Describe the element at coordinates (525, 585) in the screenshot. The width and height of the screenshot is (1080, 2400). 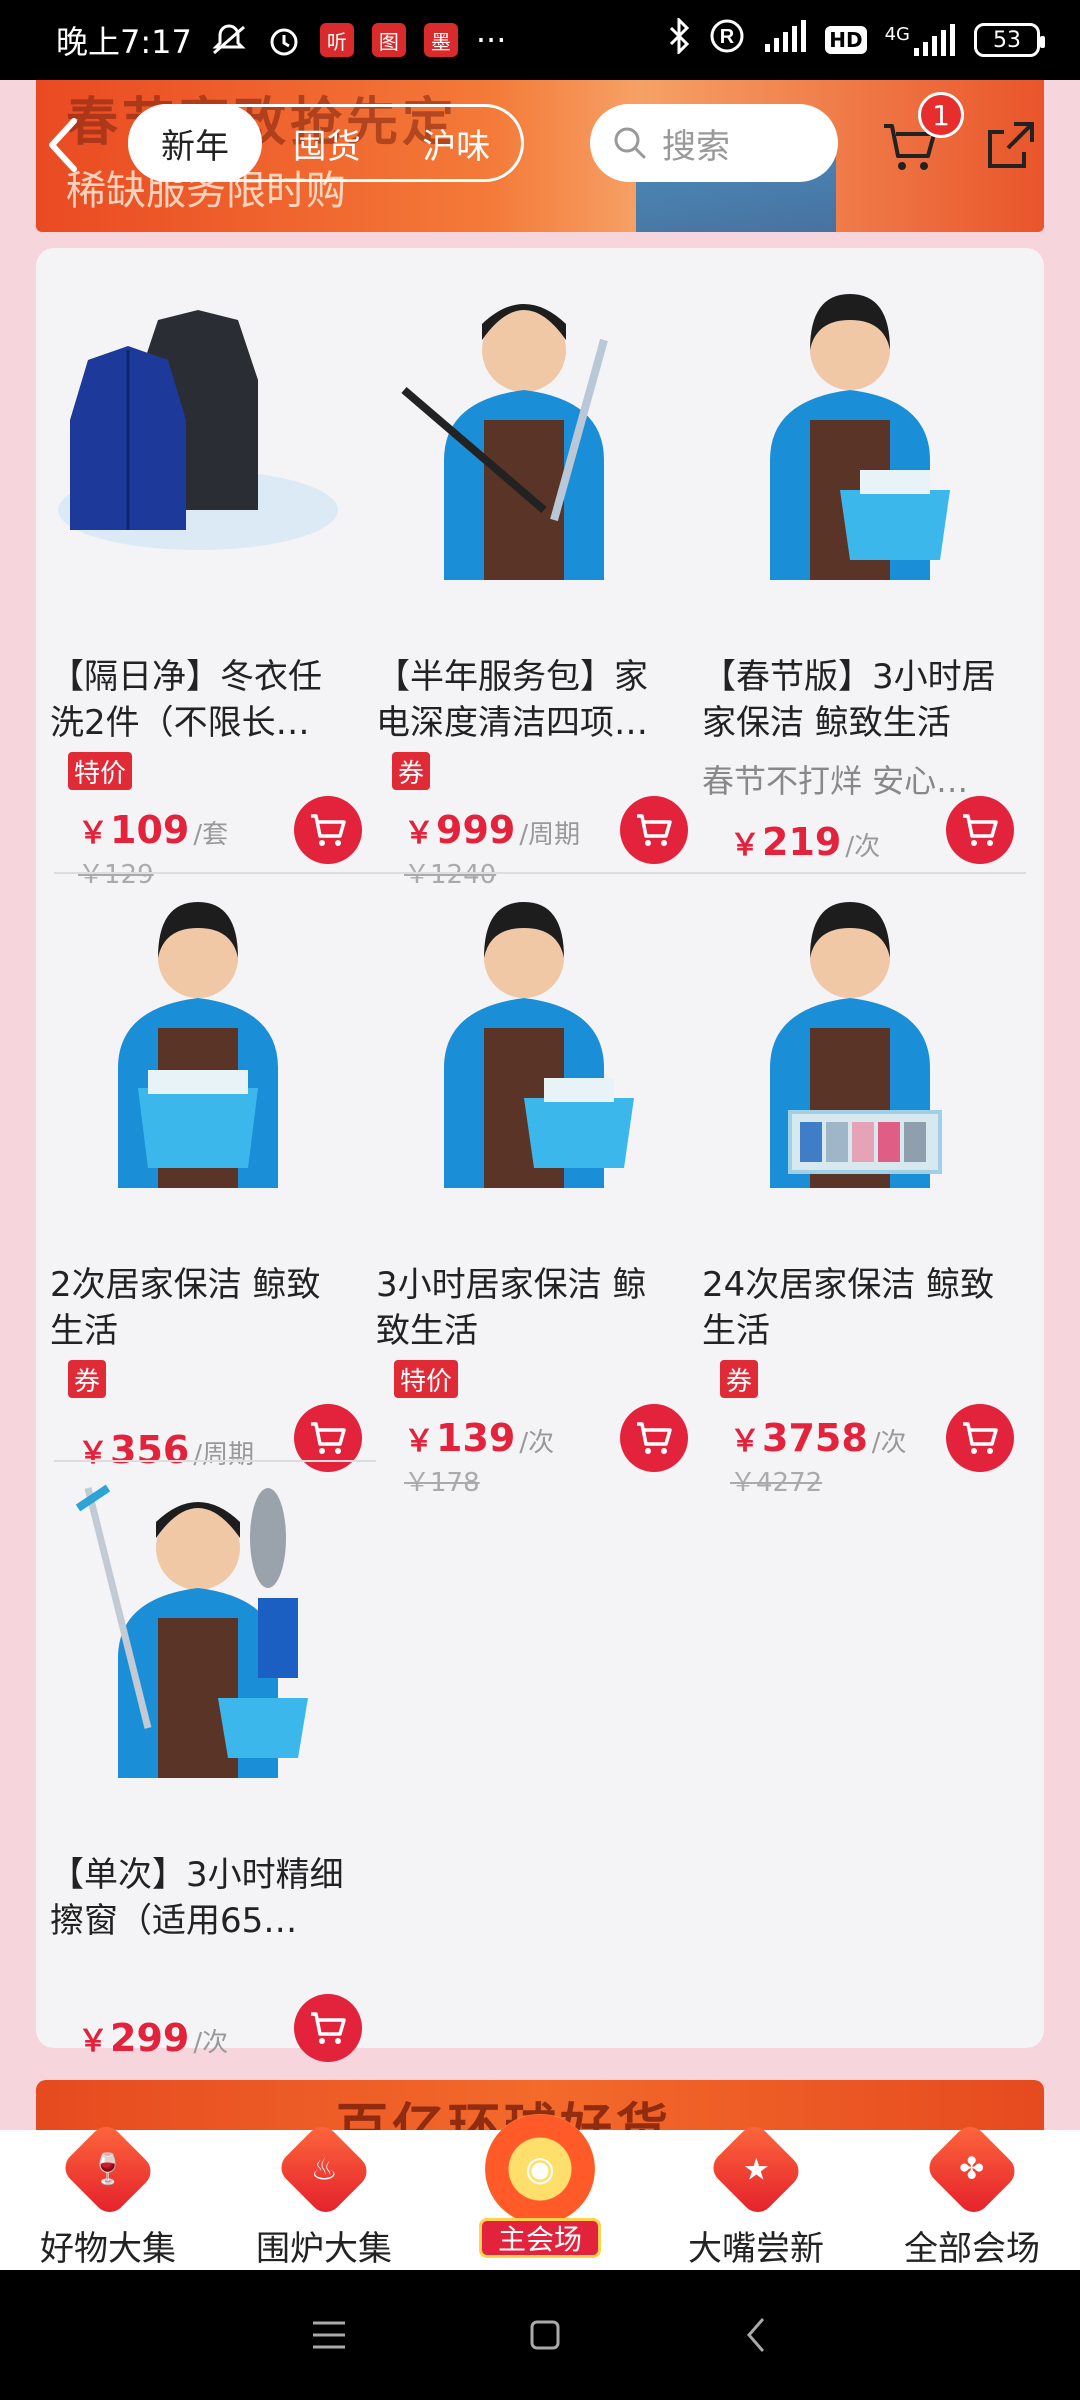
I see `product-card: 【半年服务包】家电深度清洁四项… 券 ￥ 999/周期 ￥1240` at that location.